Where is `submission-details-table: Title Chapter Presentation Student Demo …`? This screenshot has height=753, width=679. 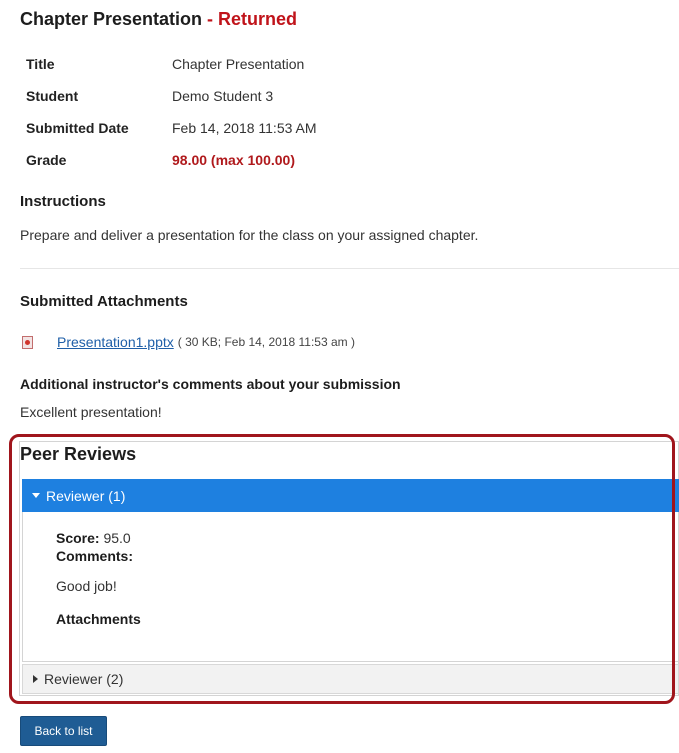 submission-details-table: Title Chapter Presentation Student Demo … is located at coordinates (168, 112).